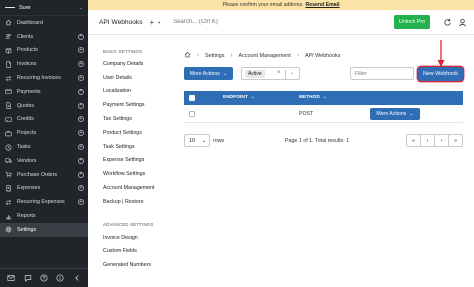 Image resolution: width=474 pixels, height=287 pixels. Describe the element at coordinates (60, 278) in the screenshot. I see `info-icon` at that location.